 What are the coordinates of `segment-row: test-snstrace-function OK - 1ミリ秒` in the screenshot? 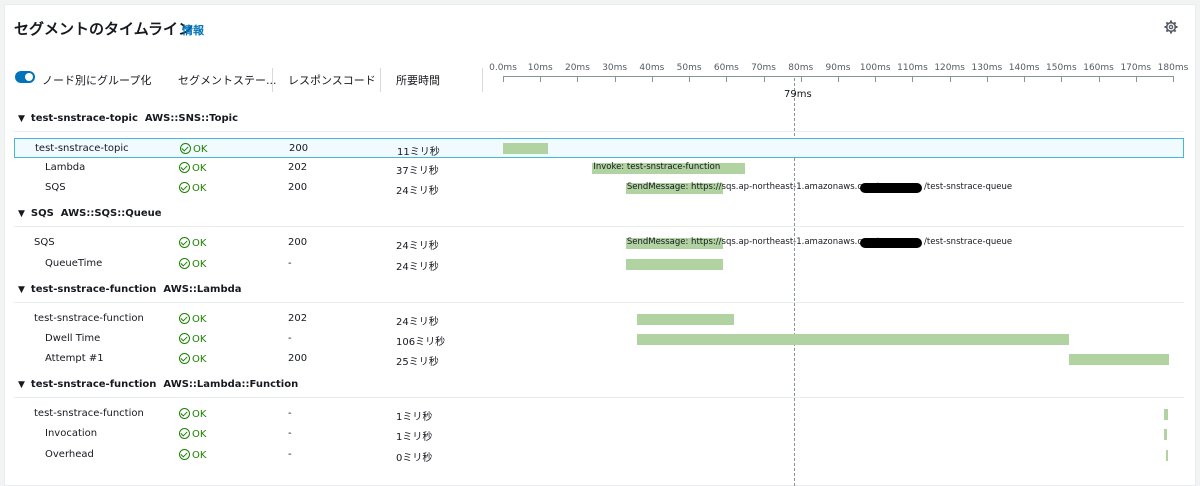 It's located at (599, 414).